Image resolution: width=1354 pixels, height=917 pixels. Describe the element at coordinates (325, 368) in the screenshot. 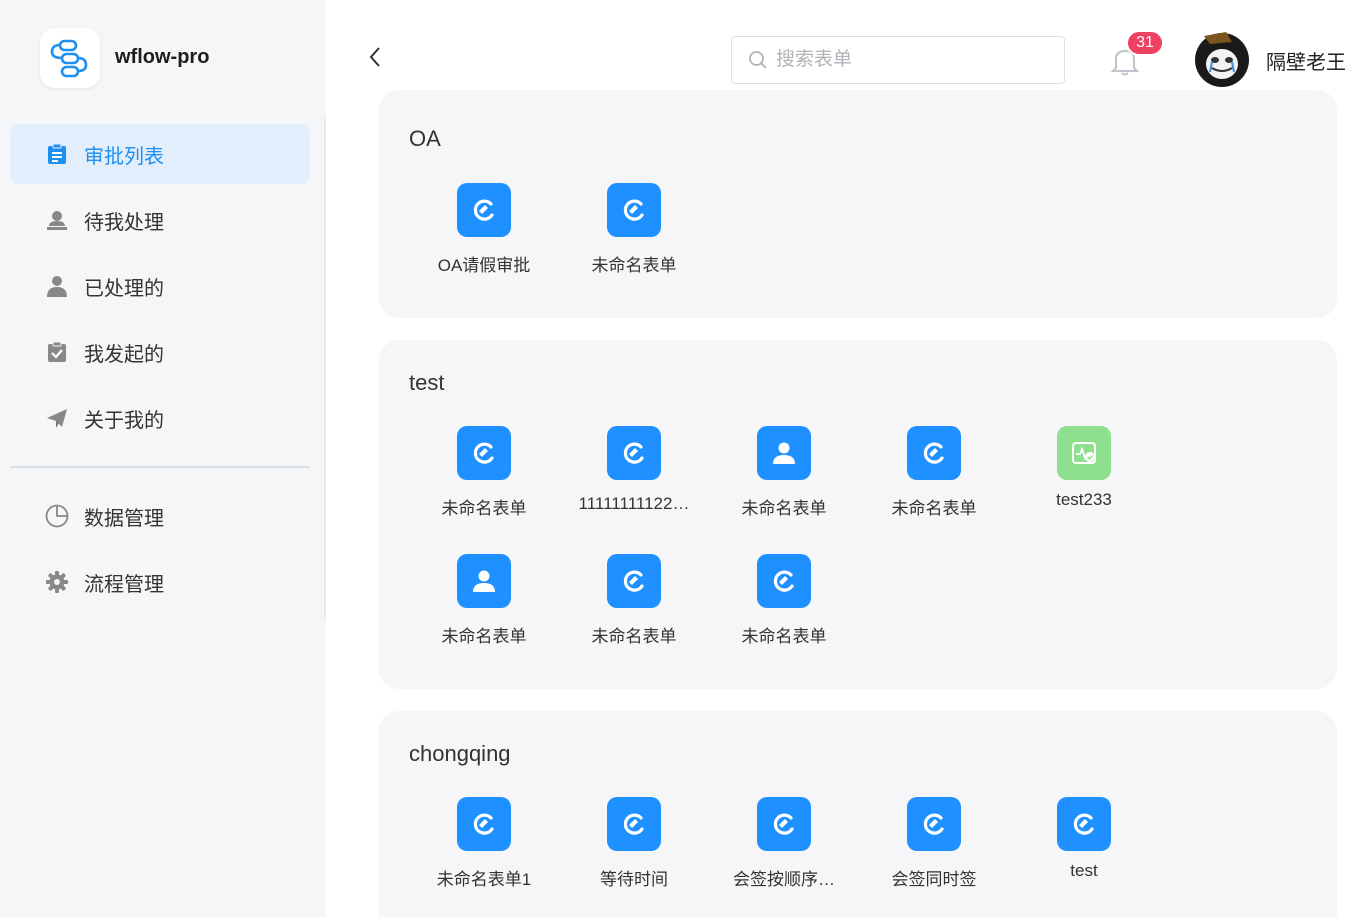

I see `sidebar-border` at that location.